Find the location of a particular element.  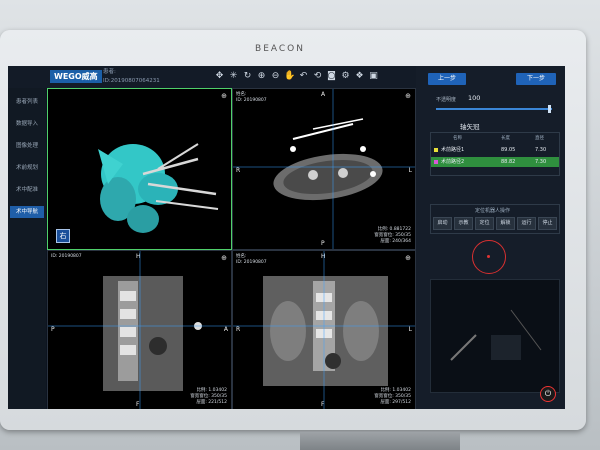

section-title: 轴矢冠 is located at coordinates (470, 127).